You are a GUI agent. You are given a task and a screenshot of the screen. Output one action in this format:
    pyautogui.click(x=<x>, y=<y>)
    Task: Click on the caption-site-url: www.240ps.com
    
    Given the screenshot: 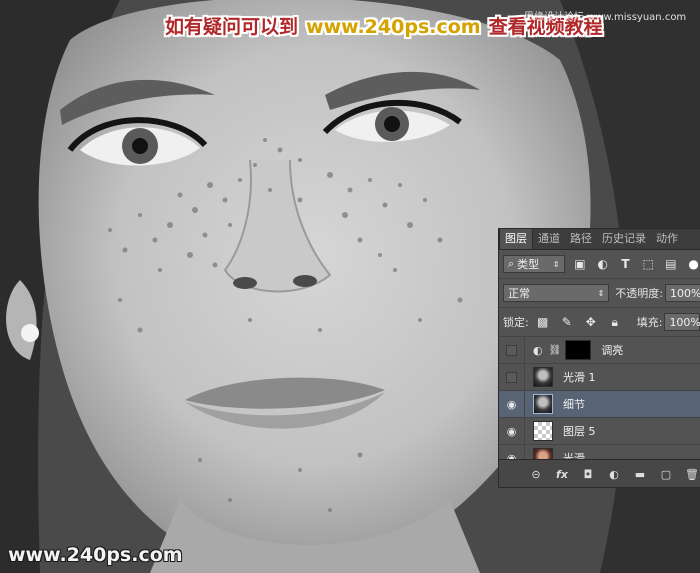 What is the action you would take?
    pyautogui.click(x=393, y=27)
    